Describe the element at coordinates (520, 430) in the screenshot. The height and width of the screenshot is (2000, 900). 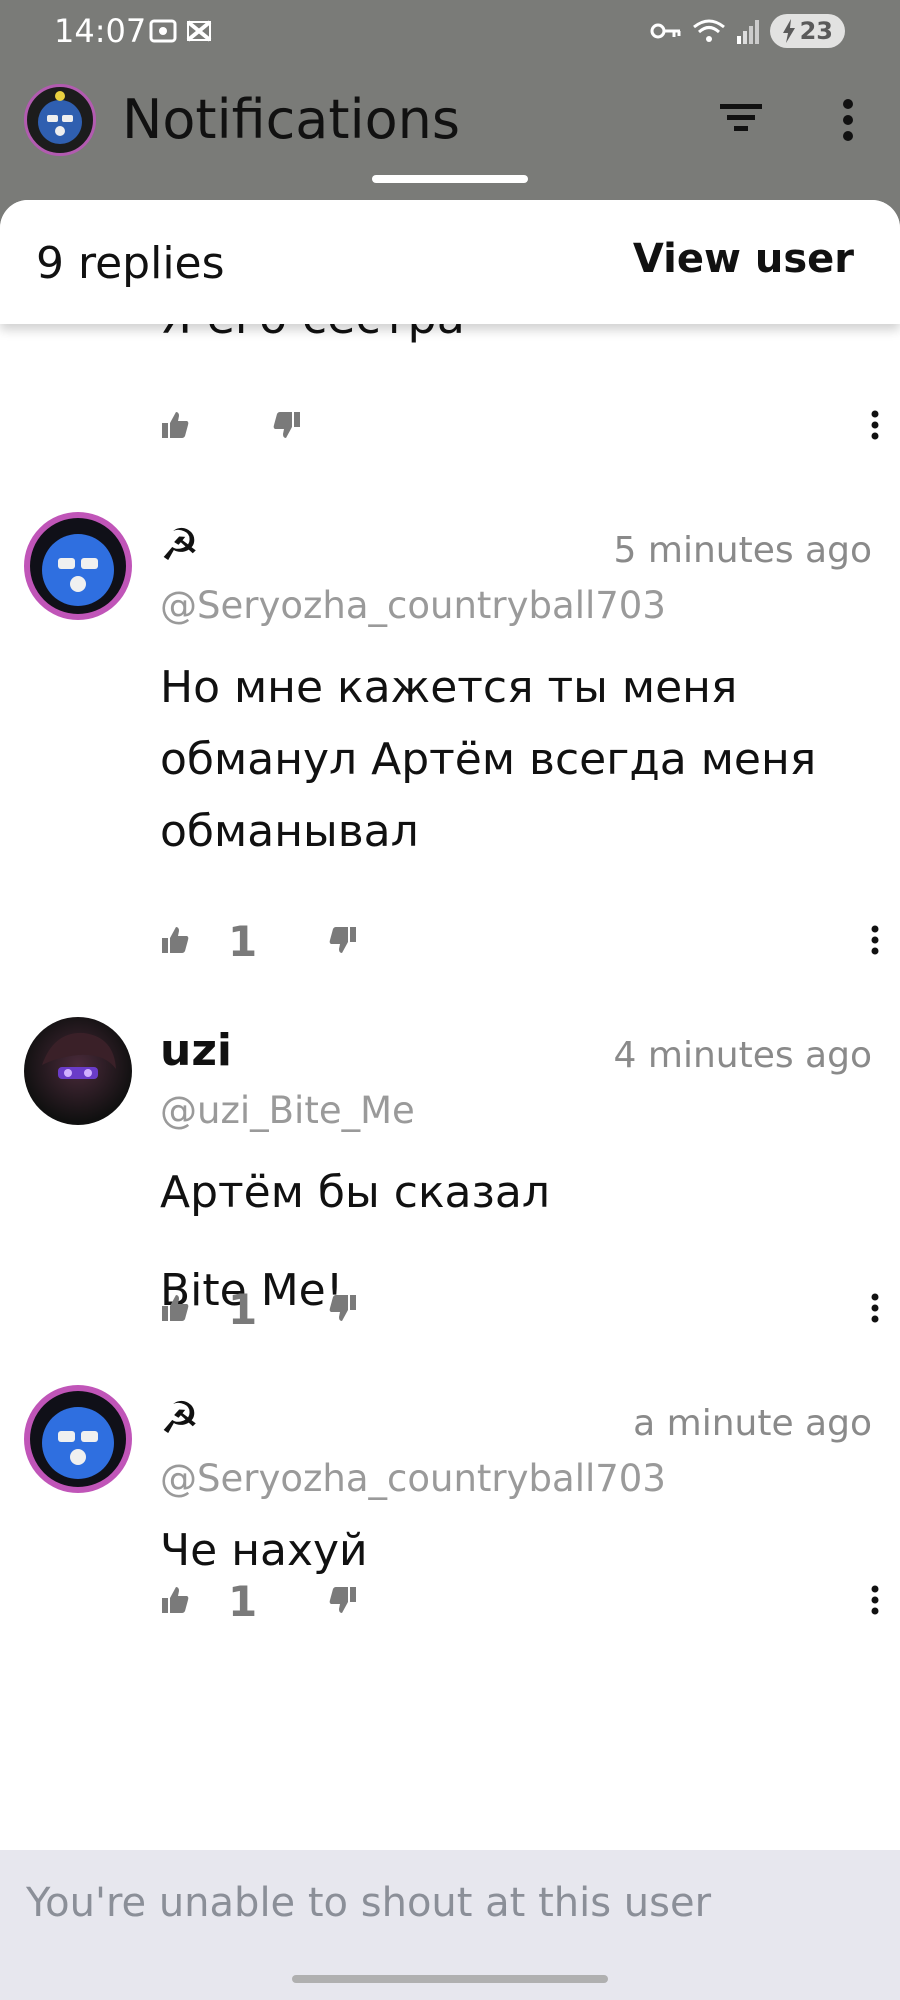
I see `comment-actions` at that location.